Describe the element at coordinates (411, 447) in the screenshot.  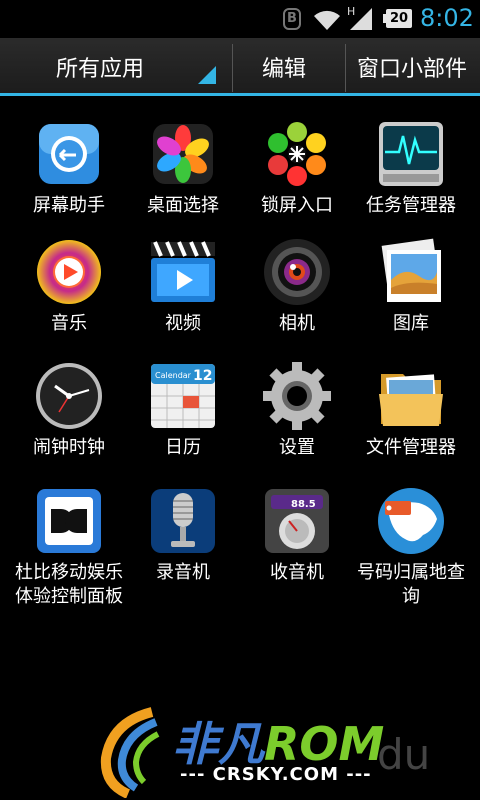
I see `app-label: 文件管理器` at that location.